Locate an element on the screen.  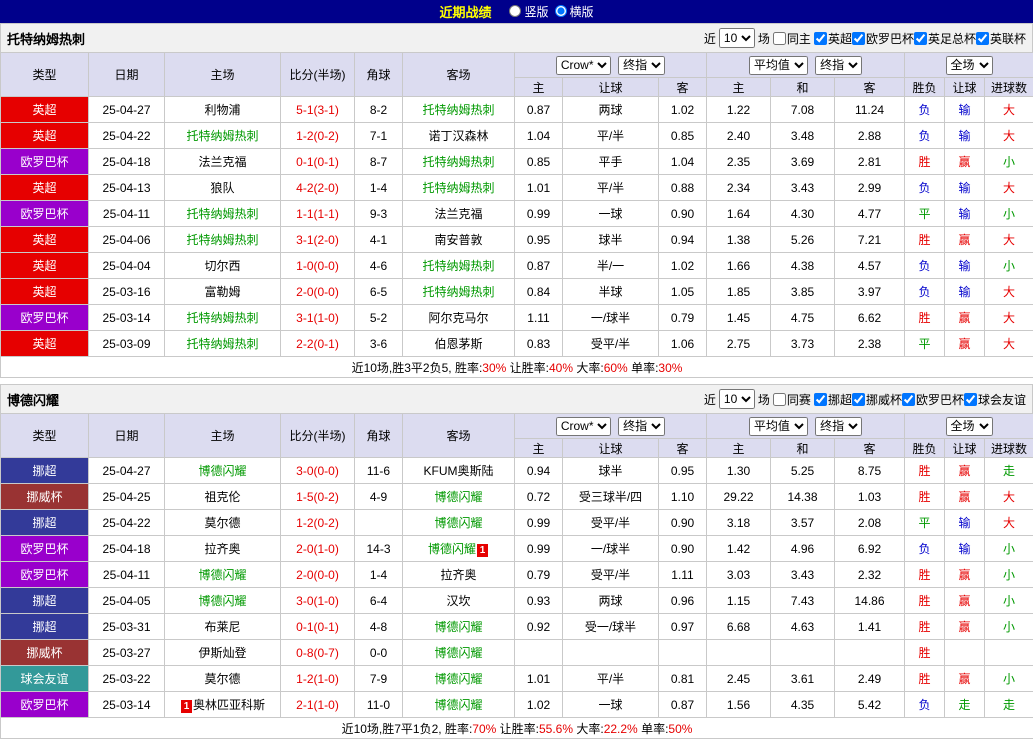
league-filter: 英足总杯 is located at coordinates (945, 38).